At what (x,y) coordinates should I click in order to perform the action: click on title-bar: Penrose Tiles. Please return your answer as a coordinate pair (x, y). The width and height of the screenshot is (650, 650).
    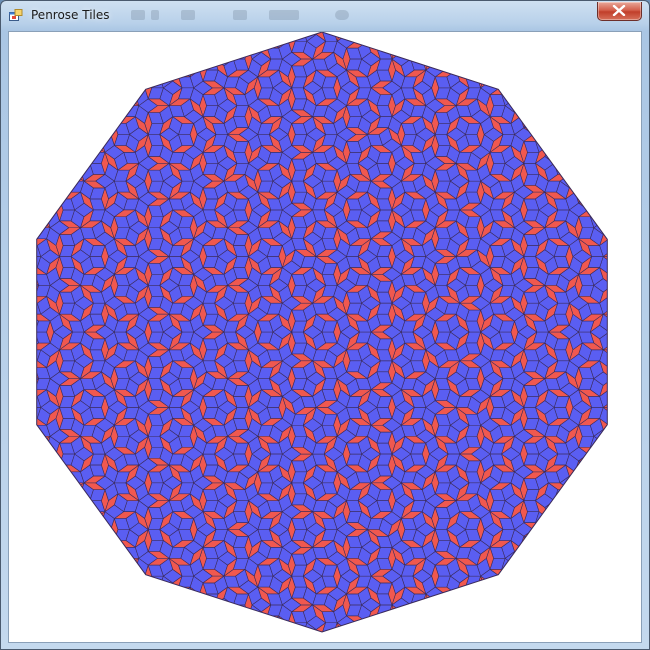
    Looking at the image, I should click on (325, 16).